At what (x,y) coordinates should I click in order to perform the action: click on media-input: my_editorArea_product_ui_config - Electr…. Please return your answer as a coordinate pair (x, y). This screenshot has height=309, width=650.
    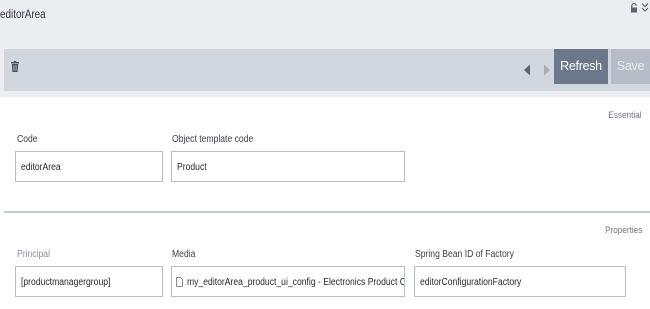
    Looking at the image, I should click on (288, 281).